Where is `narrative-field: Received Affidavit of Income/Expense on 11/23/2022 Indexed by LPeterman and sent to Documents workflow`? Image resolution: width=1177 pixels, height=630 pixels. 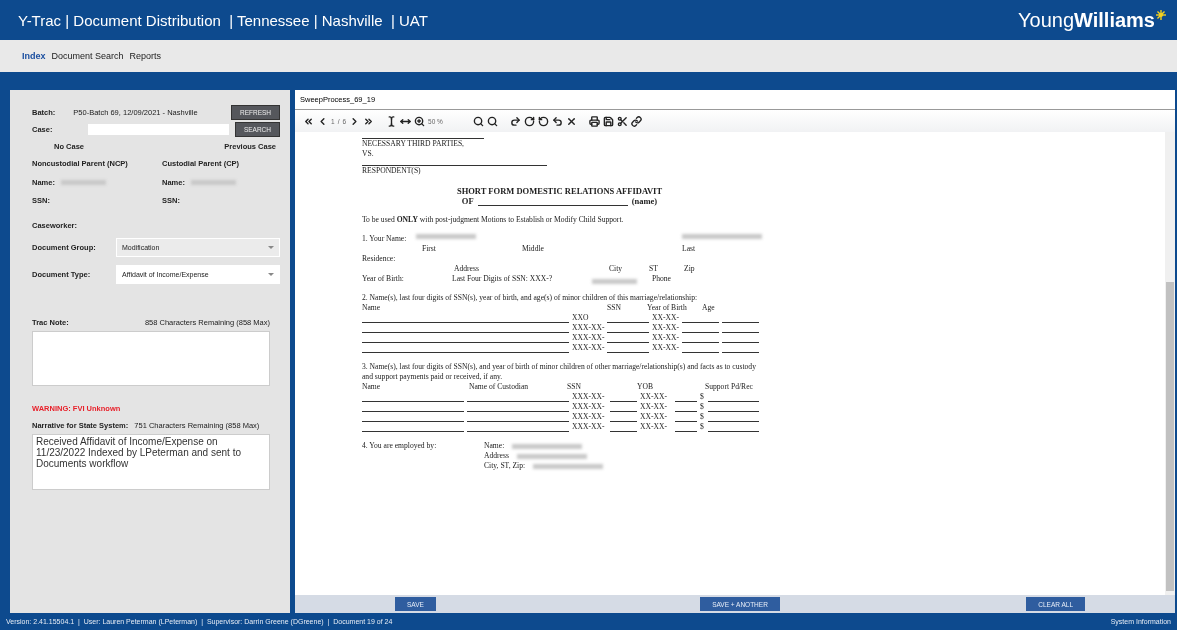
narrative-field: Received Affidavit of Income/Expense on 11/23/2022 Indexed by LPeterman and sent to Documents workflow is located at coordinates (151, 462).